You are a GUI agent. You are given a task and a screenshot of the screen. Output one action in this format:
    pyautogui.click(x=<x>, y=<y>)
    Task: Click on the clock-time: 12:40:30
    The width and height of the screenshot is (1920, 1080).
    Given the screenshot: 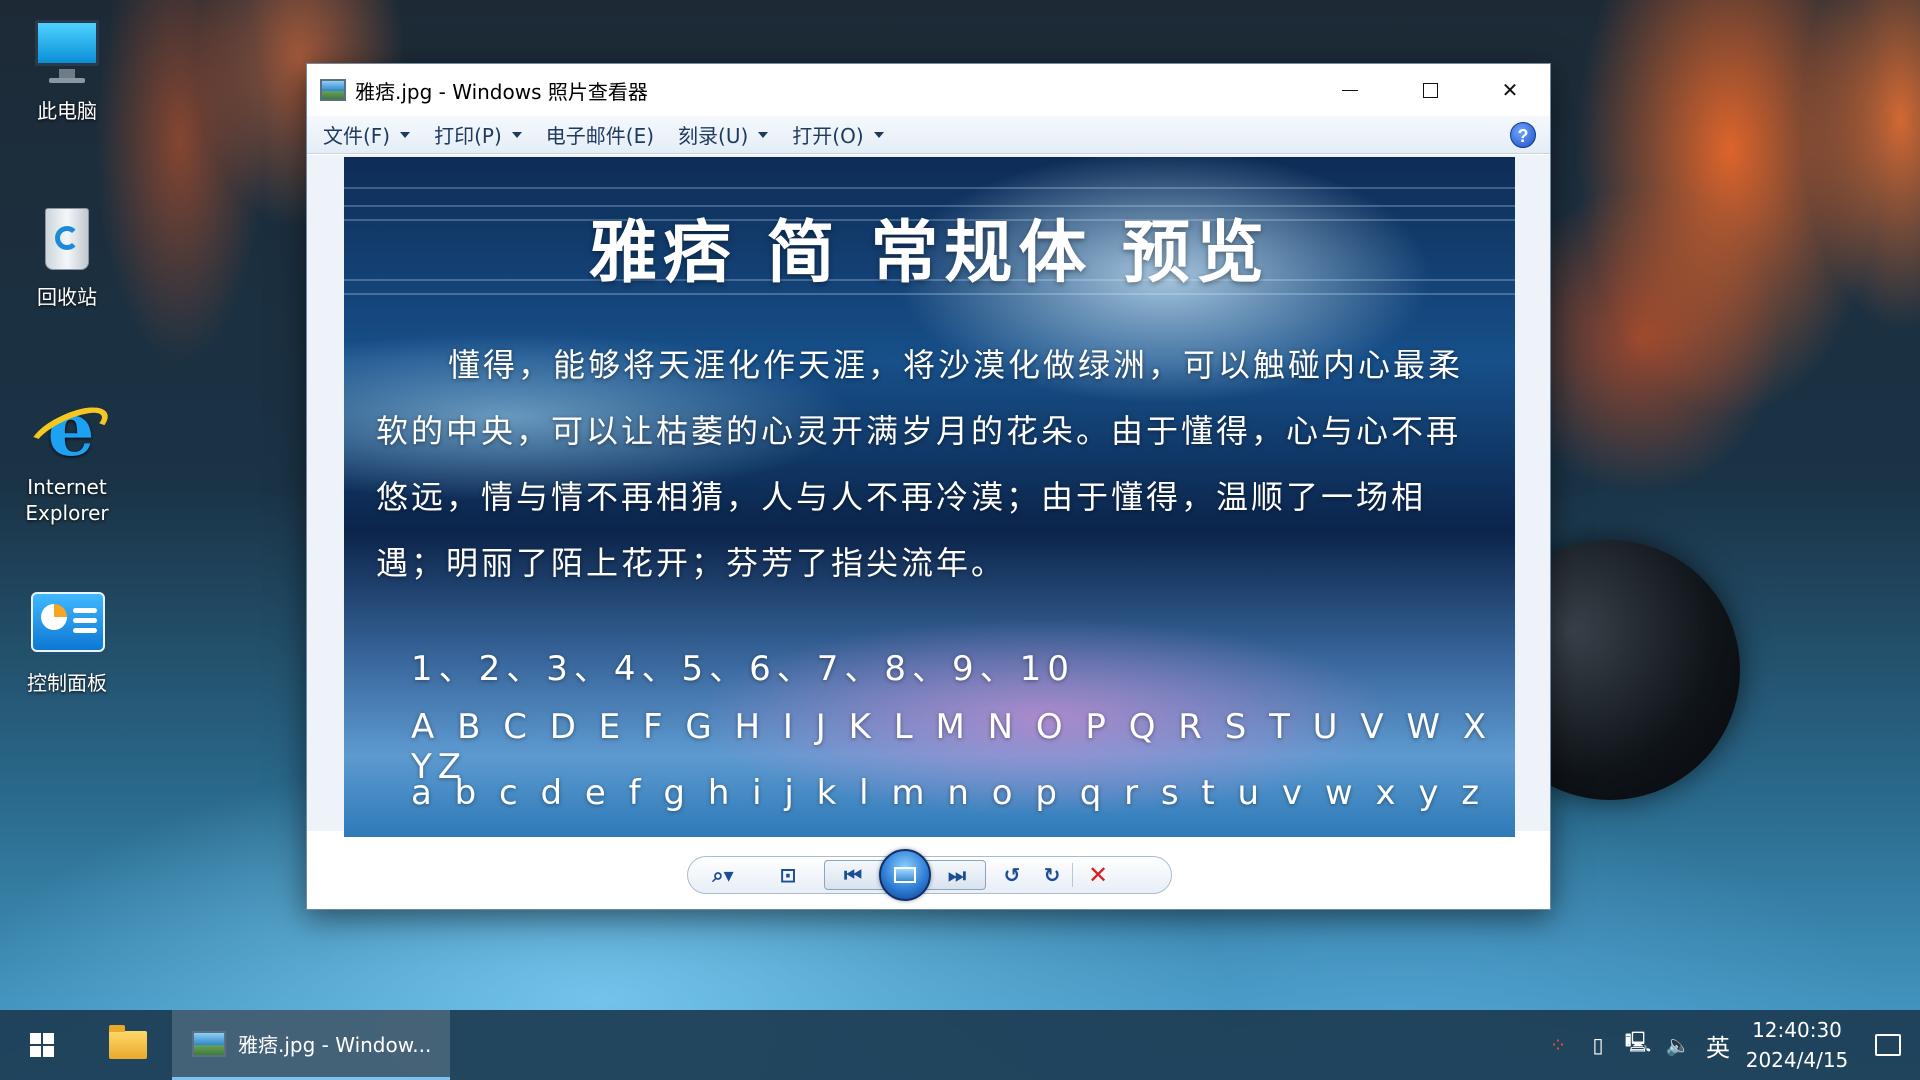 What is the action you would take?
    pyautogui.click(x=1797, y=1030)
    